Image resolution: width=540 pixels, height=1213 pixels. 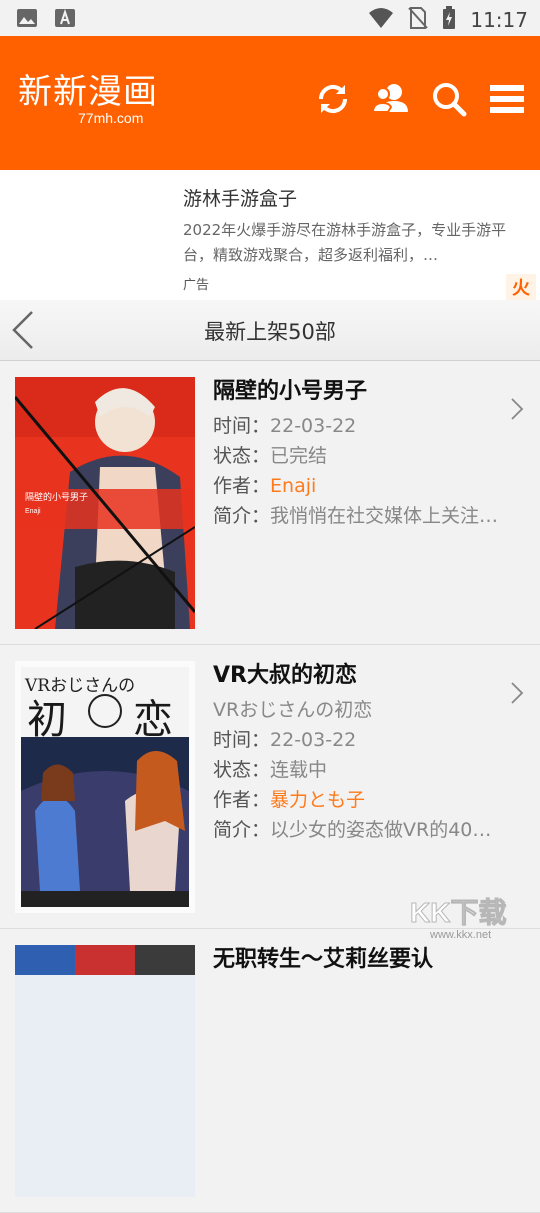 What do you see at coordinates (111, 118) in the screenshot?
I see `logo-subtitle: 77mh.com` at bounding box center [111, 118].